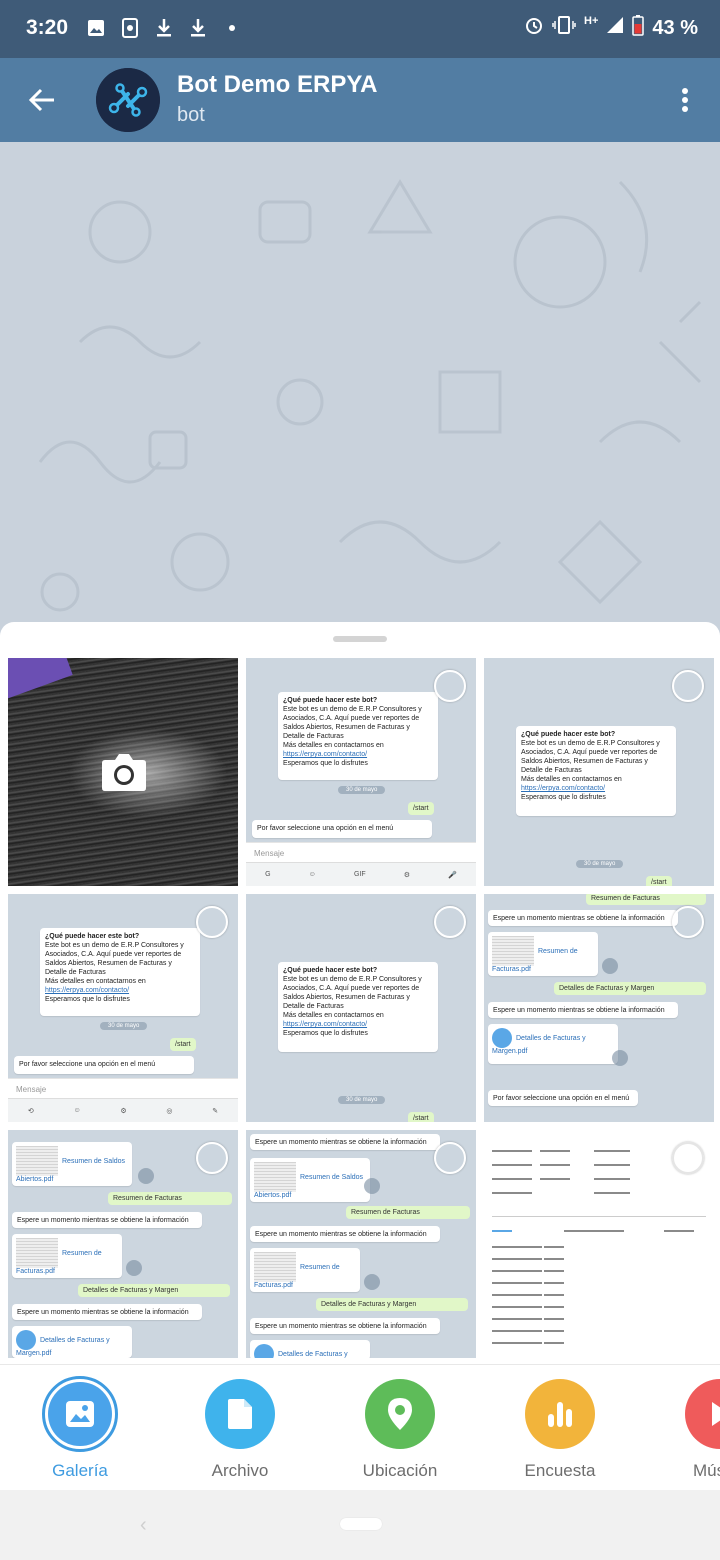 Image resolution: width=720 pixels, height=1560 pixels. I want to click on screenshot-icon, so click(130, 28).